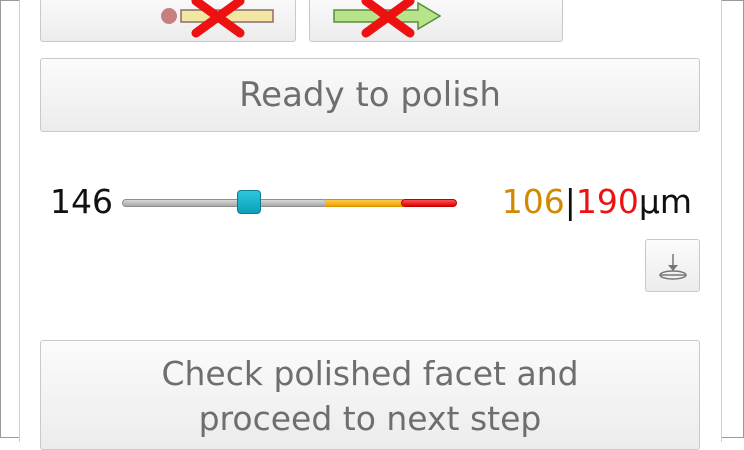 The height and width of the screenshot is (450, 744). I want to click on warning-limit-value: 106, so click(533, 201).